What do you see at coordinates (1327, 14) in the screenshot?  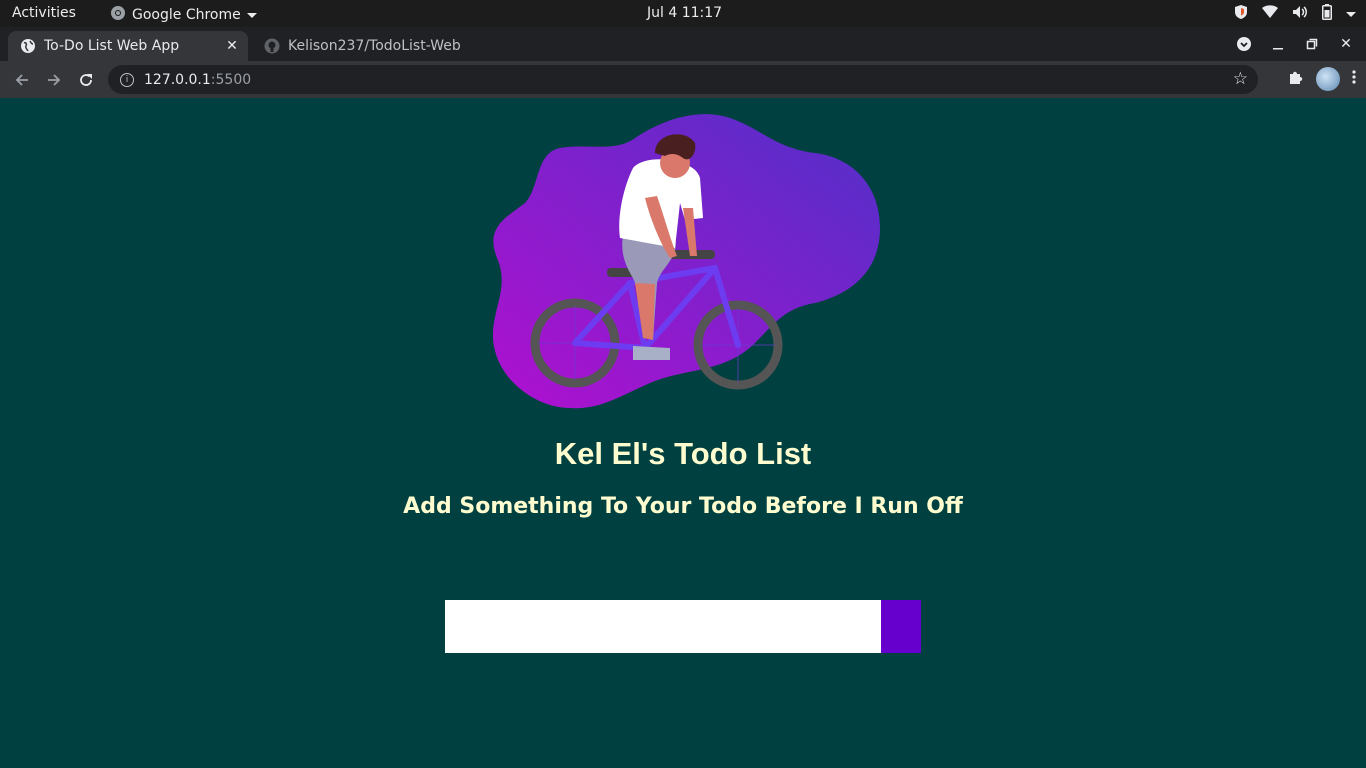 I see `battery-icon` at bounding box center [1327, 14].